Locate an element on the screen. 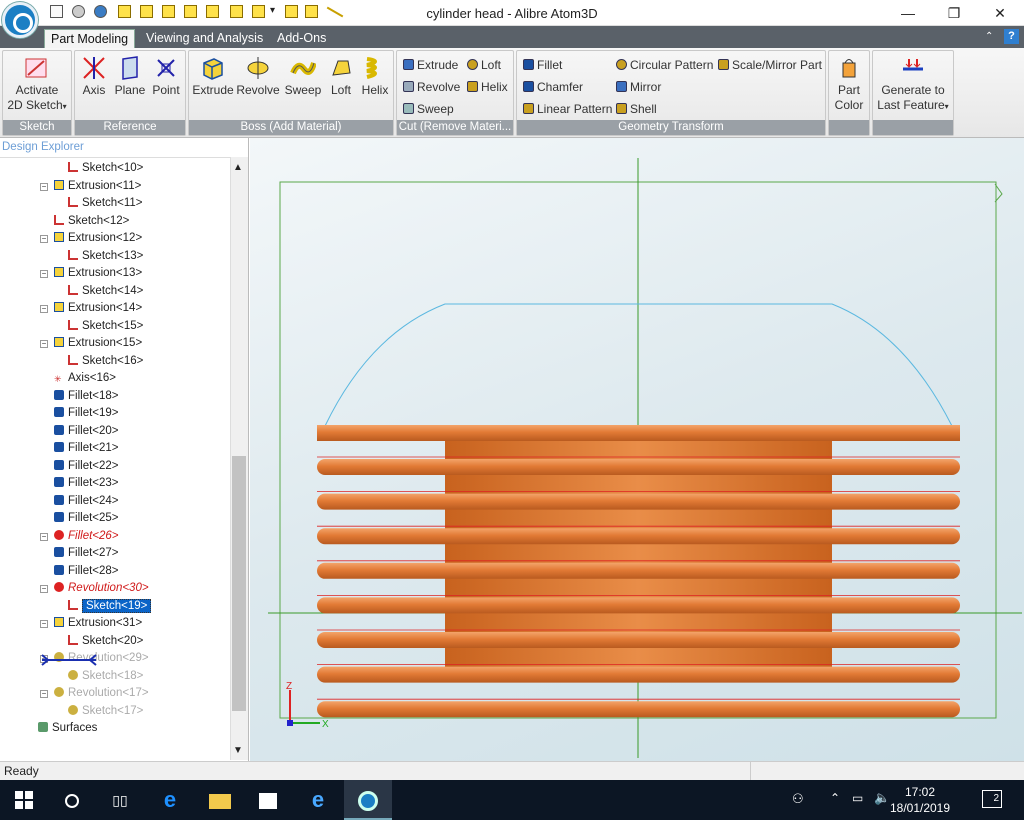 The image size is (1024, 820). minimize-button: — is located at coordinates (908, 13).